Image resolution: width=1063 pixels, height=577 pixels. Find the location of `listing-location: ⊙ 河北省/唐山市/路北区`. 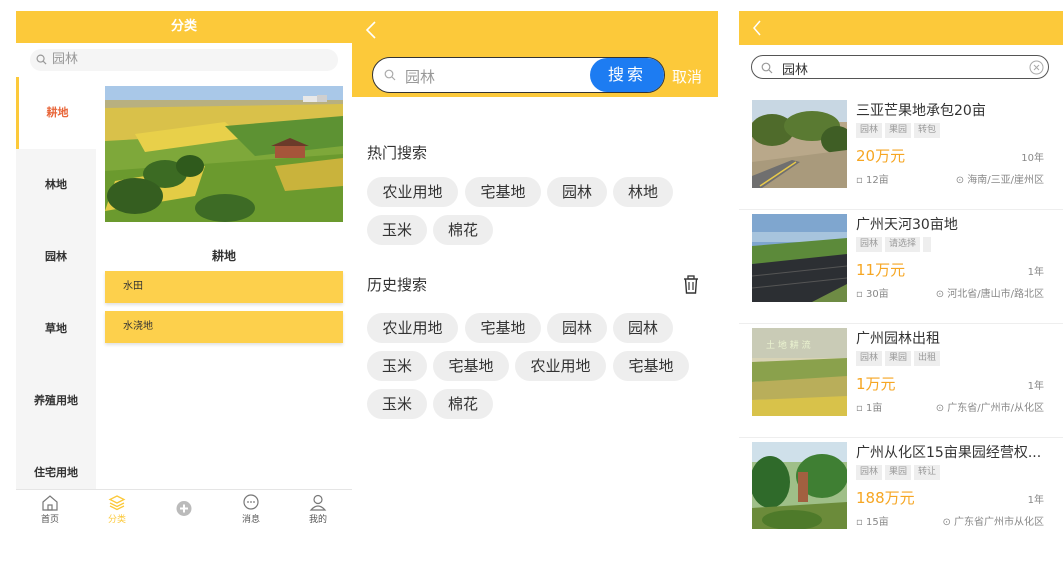

listing-location: ⊙ 河北省/唐山市/路北区 is located at coordinates (990, 292).